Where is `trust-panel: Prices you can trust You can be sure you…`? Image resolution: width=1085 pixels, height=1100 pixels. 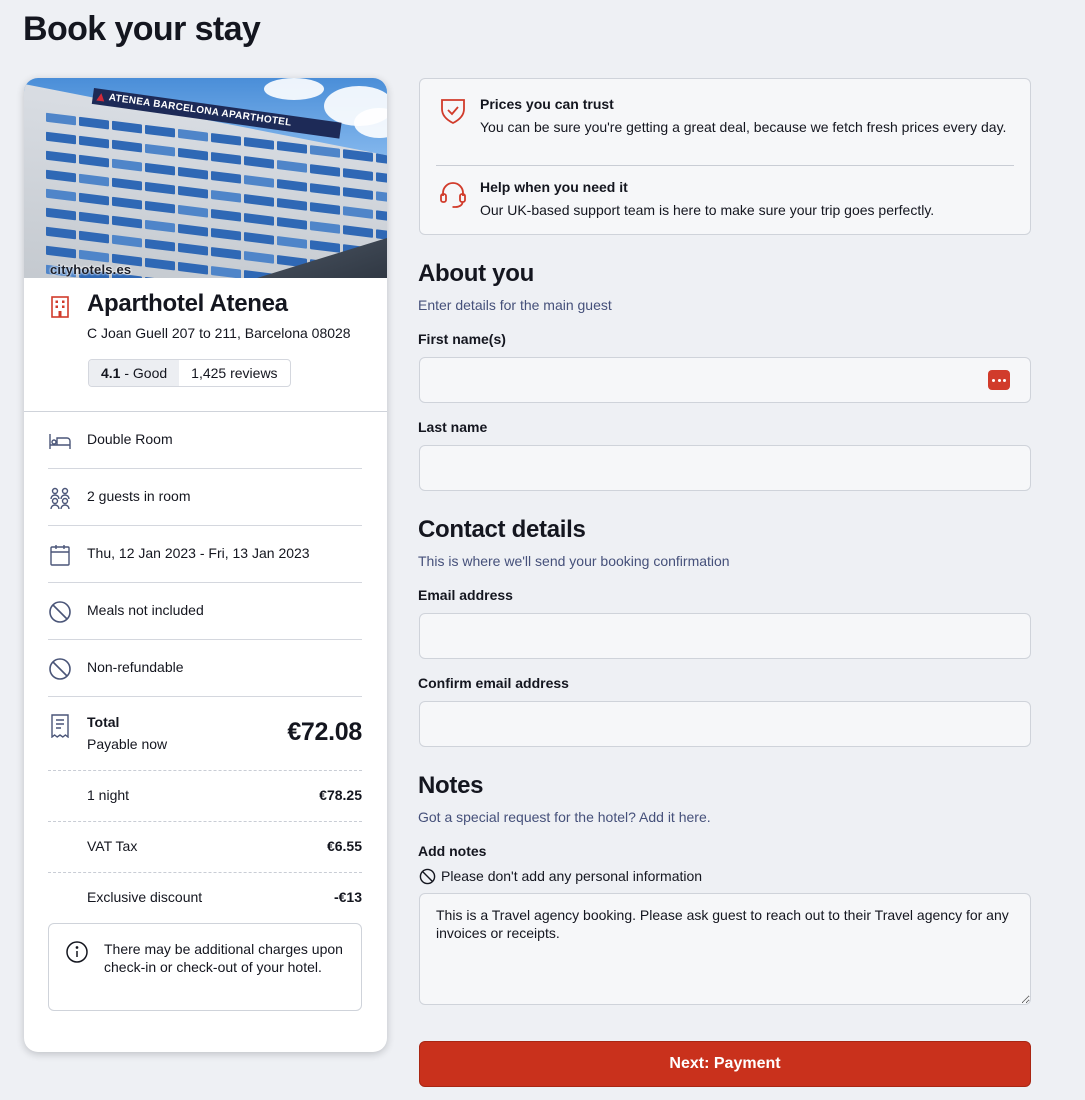
trust-panel: Prices you can trust You can be sure you… is located at coordinates (725, 156).